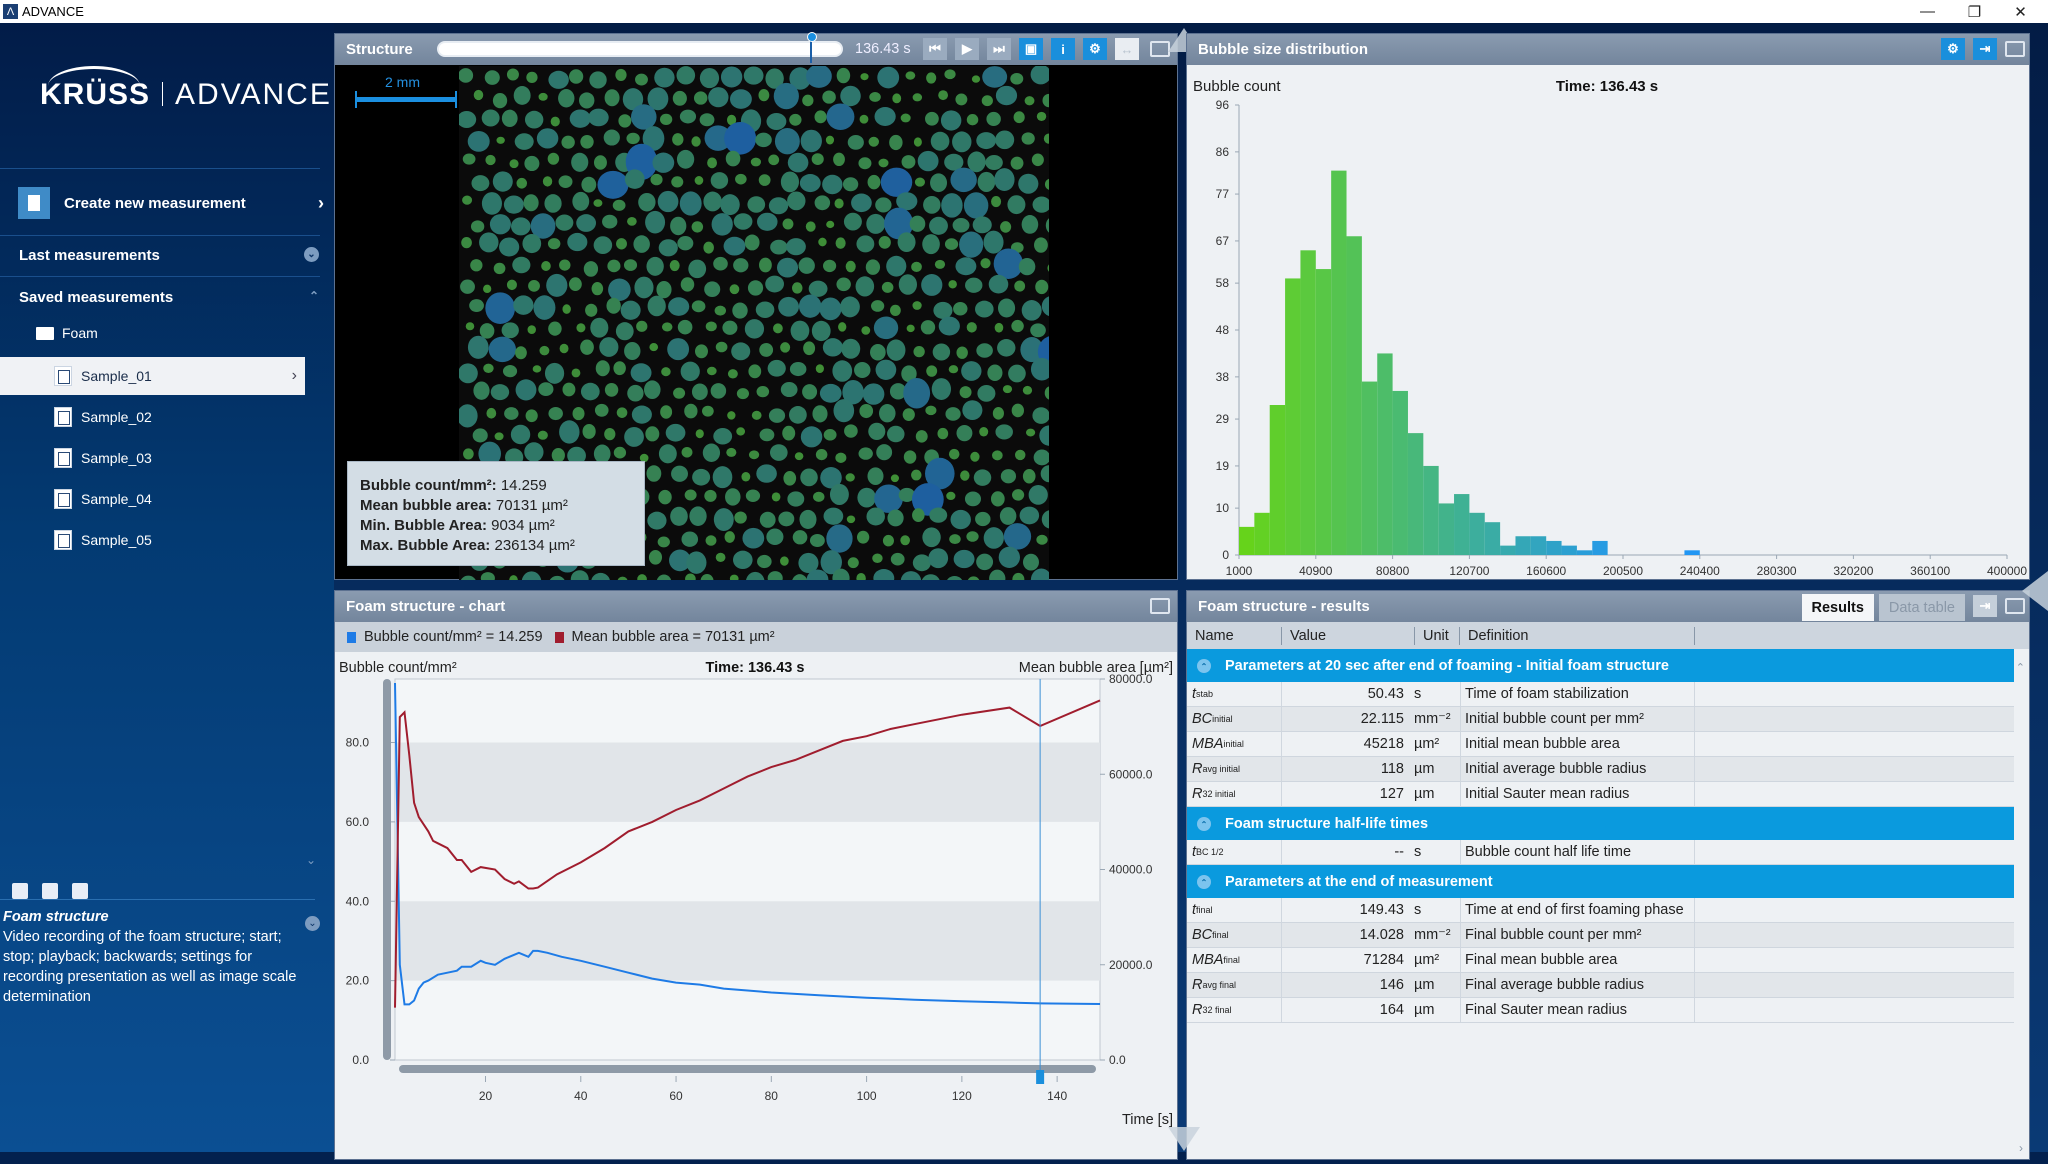  What do you see at coordinates (812, 47) in the screenshot?
I see `timeline-cursor` at bounding box center [812, 47].